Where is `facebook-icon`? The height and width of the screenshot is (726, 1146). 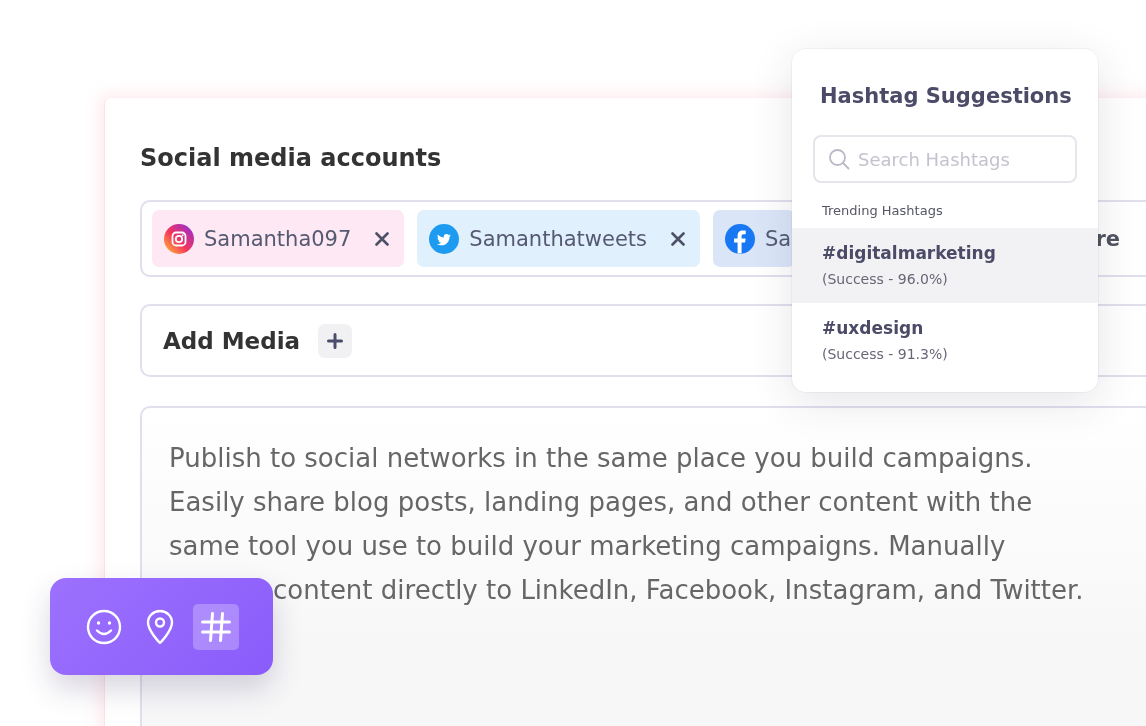 facebook-icon is located at coordinates (740, 238).